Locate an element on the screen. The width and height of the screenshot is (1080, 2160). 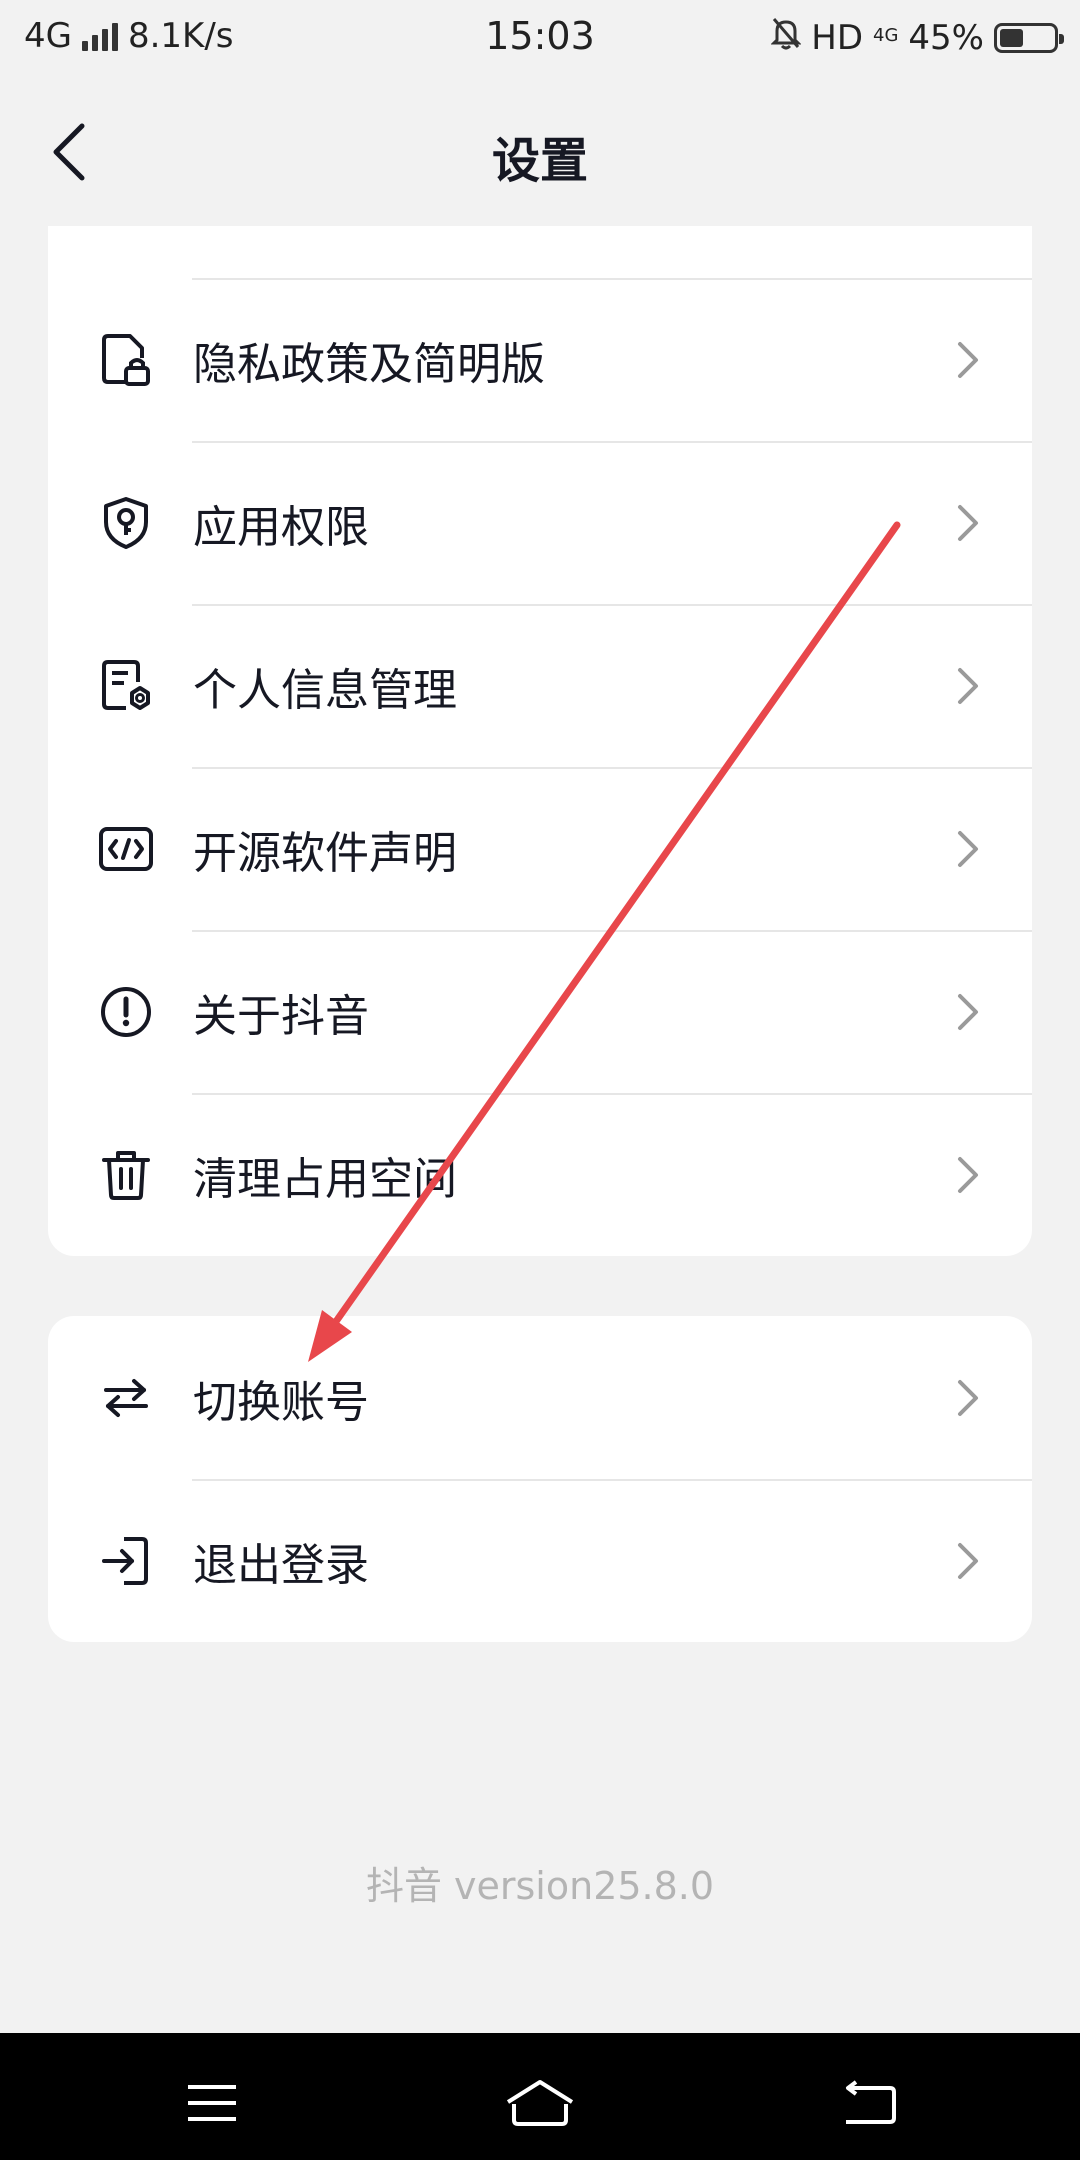
header: 设置 is located at coordinates (540, 151).